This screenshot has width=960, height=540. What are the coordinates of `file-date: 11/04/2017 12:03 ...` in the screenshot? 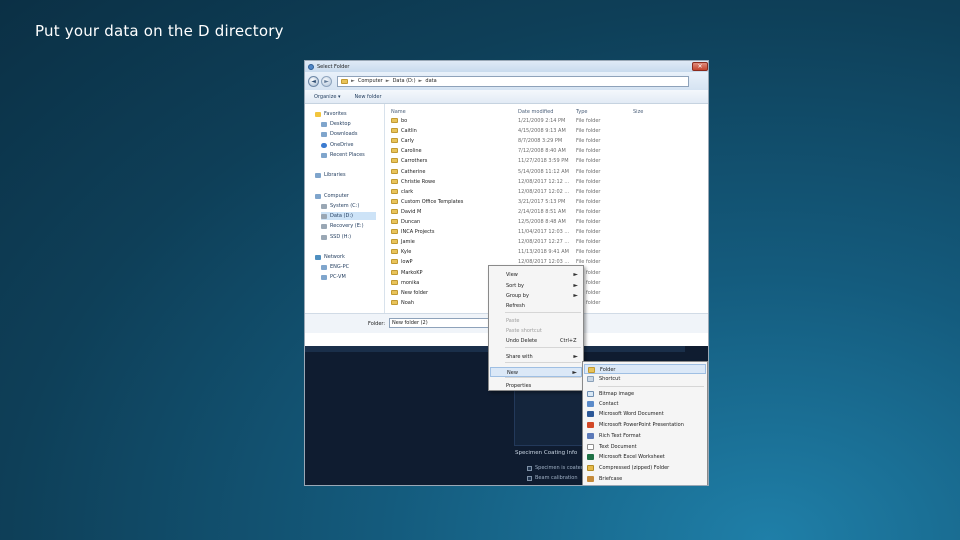 It's located at (544, 232).